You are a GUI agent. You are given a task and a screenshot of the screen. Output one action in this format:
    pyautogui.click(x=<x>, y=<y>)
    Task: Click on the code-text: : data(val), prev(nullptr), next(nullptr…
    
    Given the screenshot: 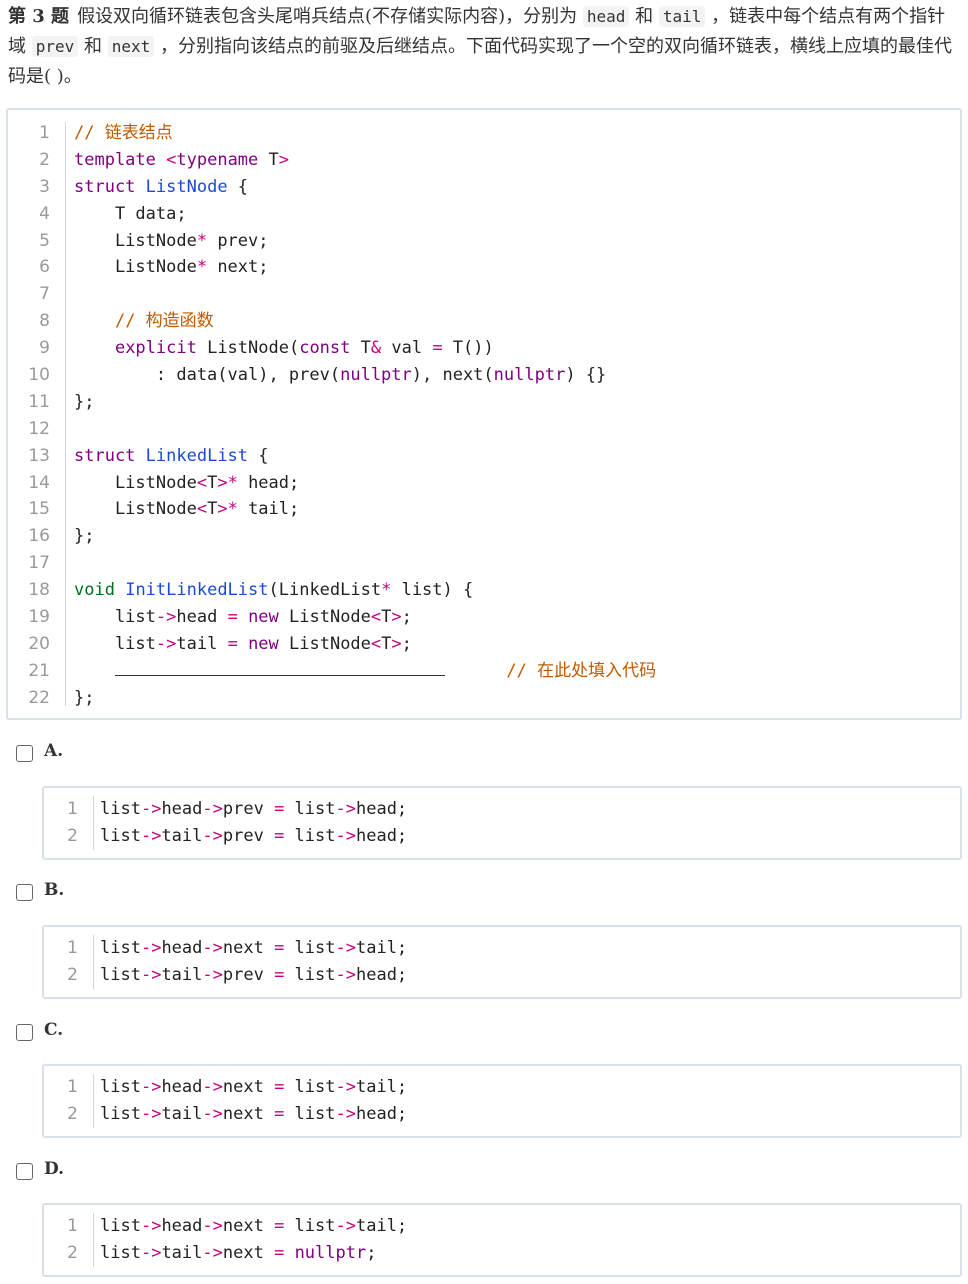 What is the action you would take?
    pyautogui.click(x=340, y=375)
    